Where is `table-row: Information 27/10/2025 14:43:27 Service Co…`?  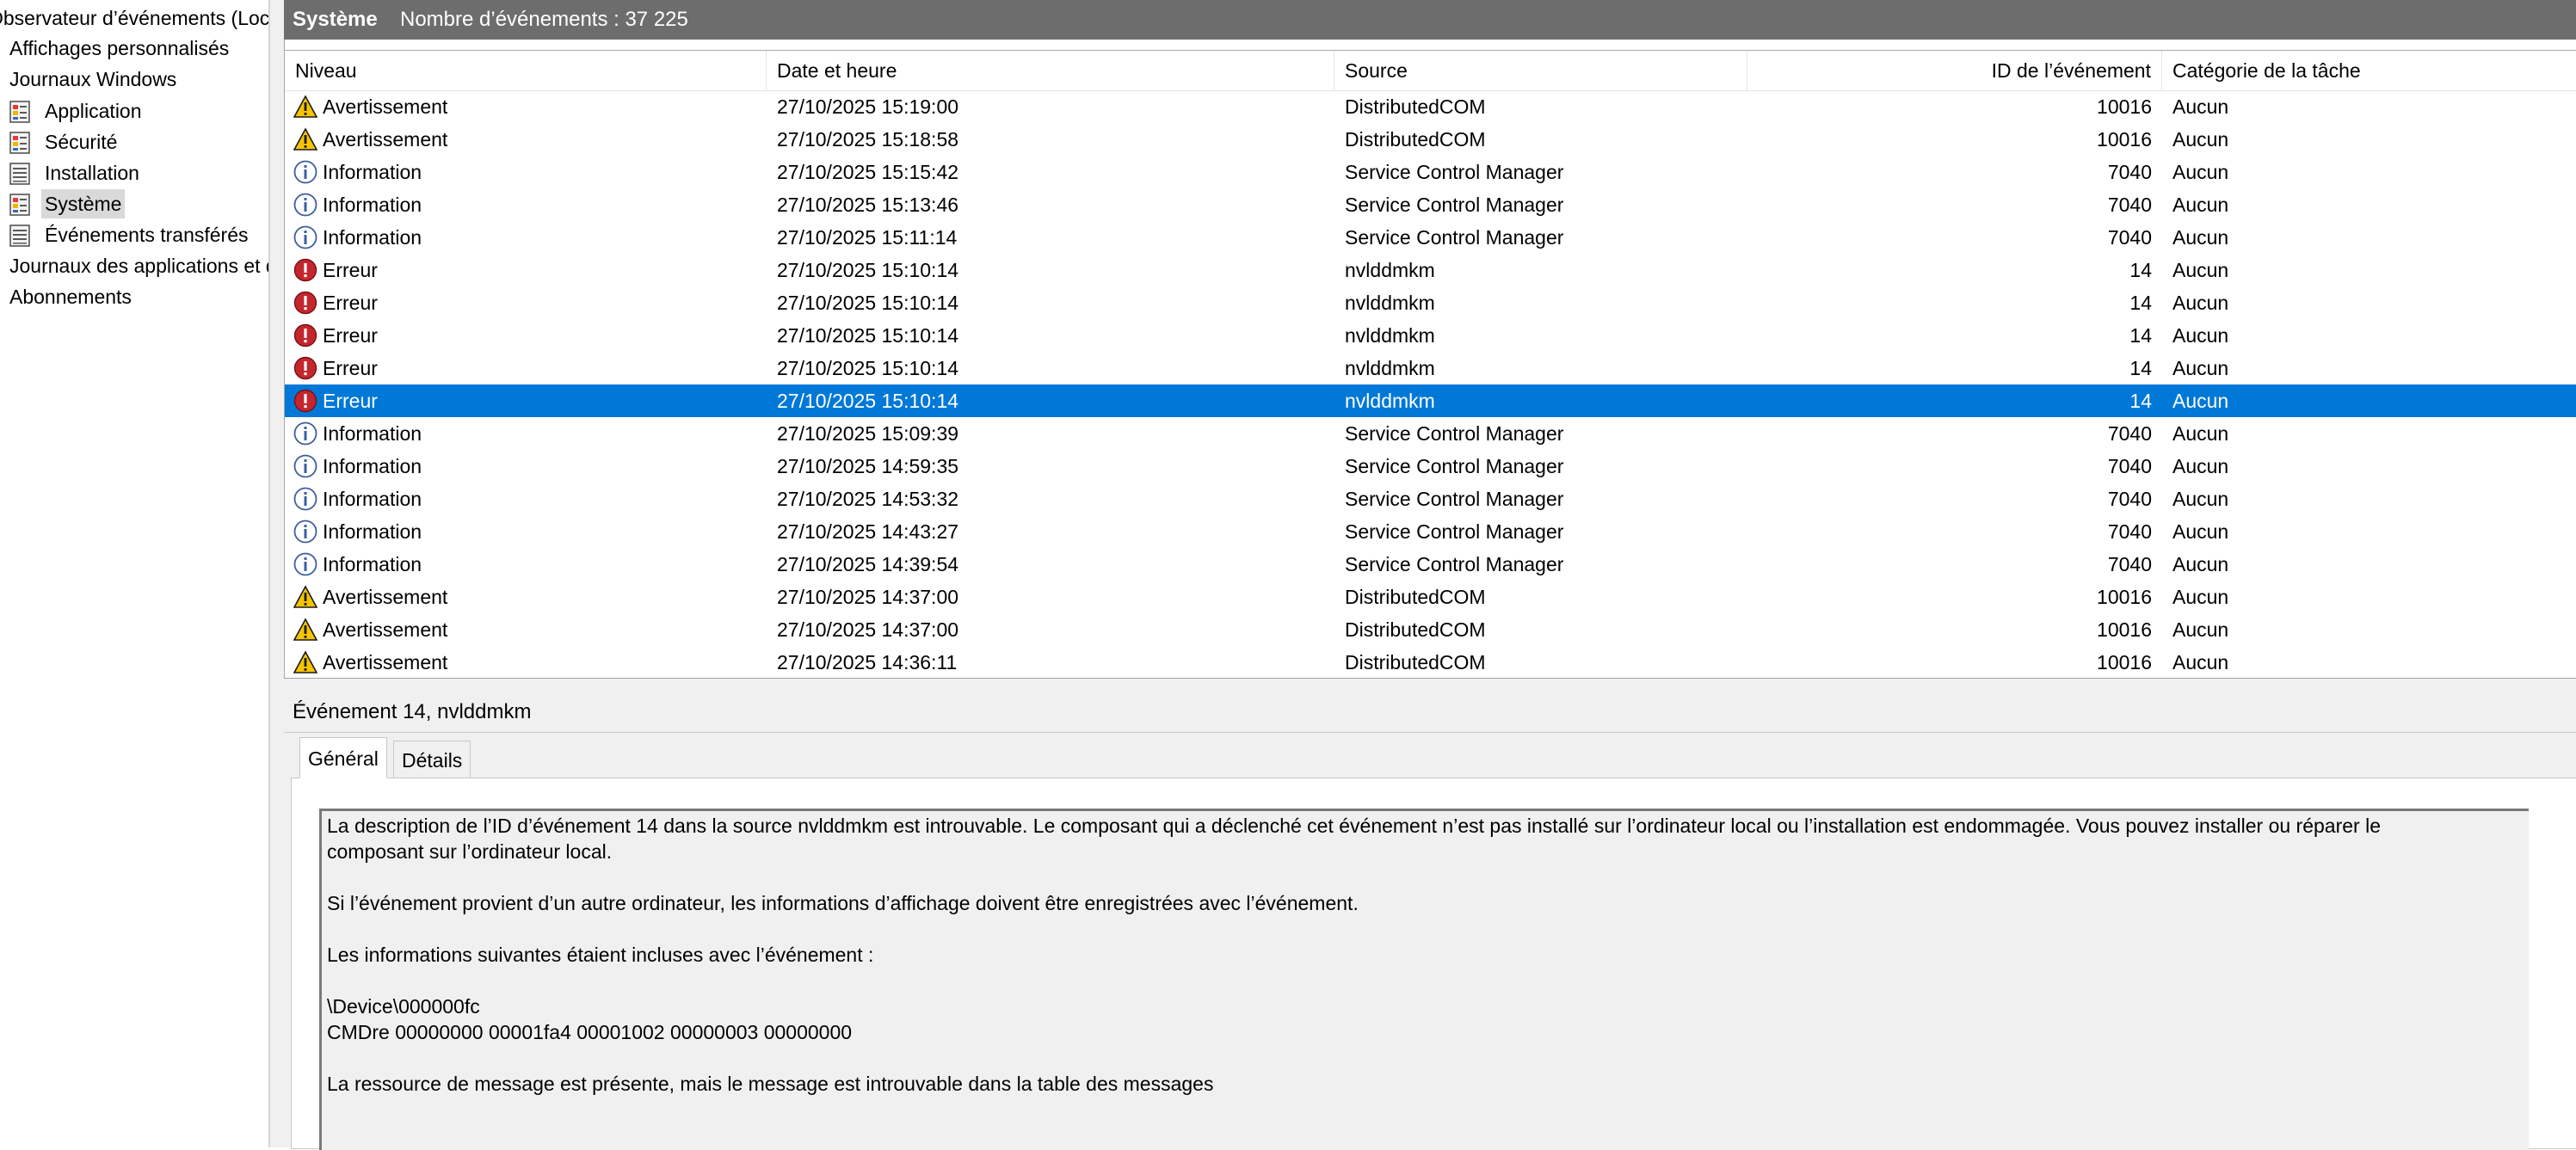 table-row: Information 27/10/2025 14:43:27 Service Co… is located at coordinates (1430, 531).